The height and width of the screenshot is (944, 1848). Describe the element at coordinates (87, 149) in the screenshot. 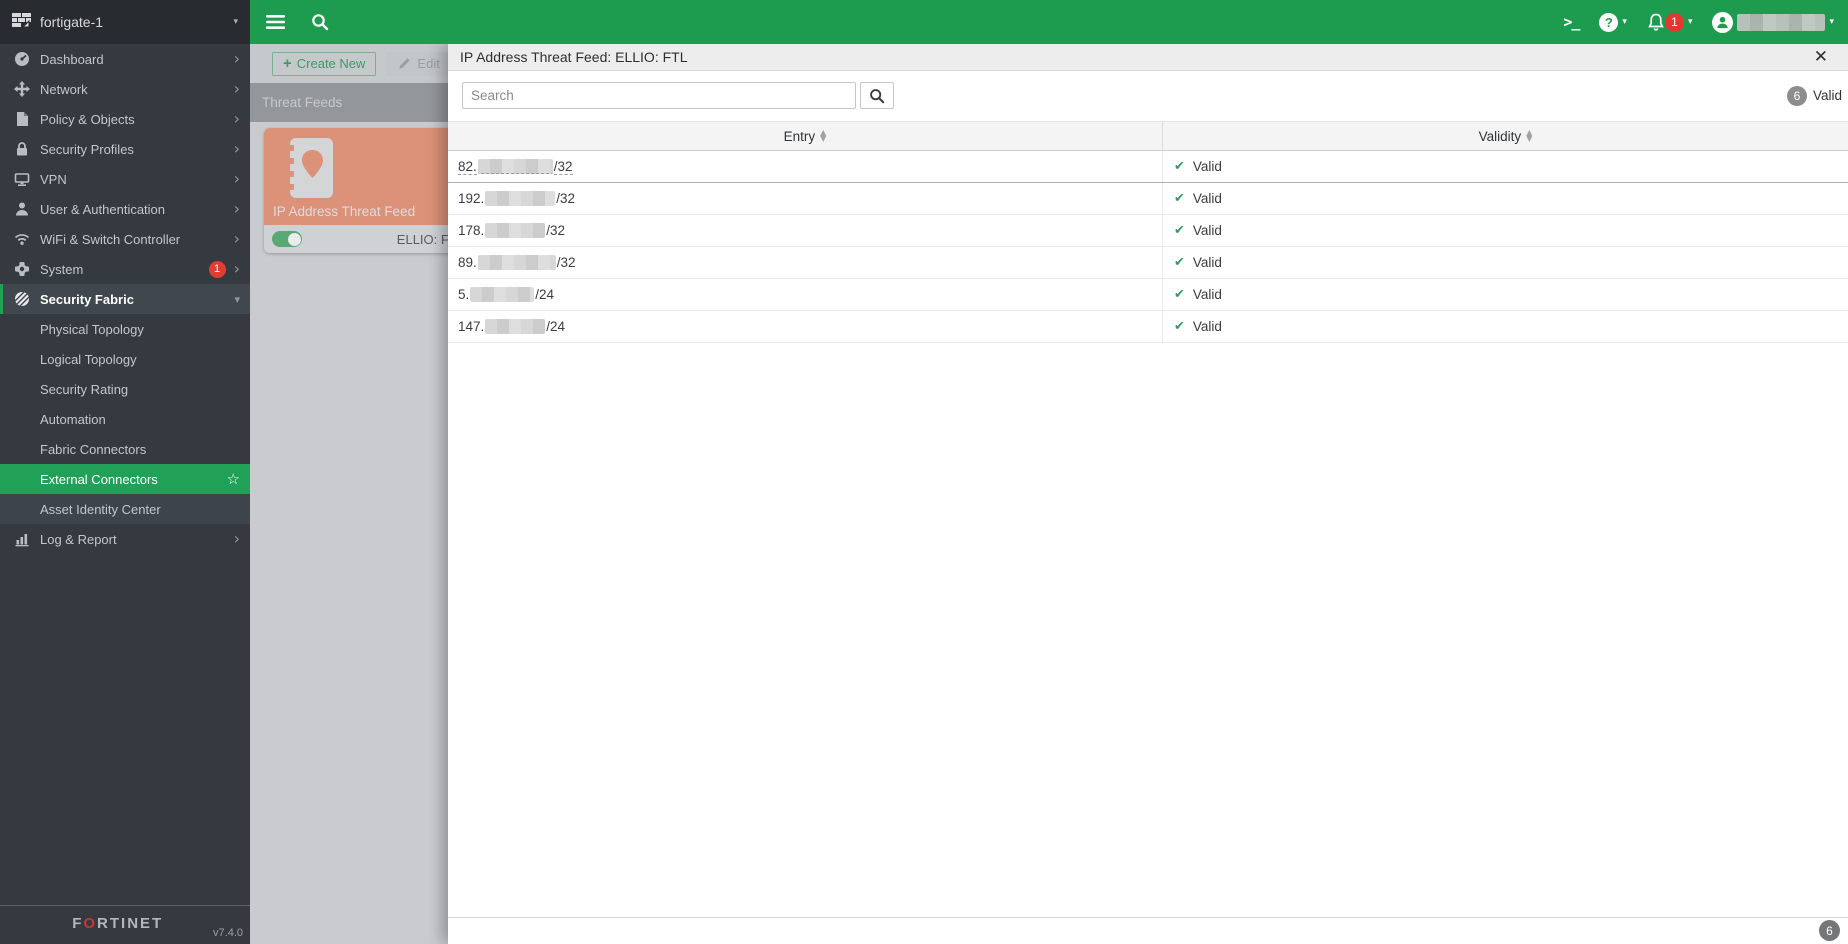

I see `sidebar-item-label: Security Profiles` at that location.